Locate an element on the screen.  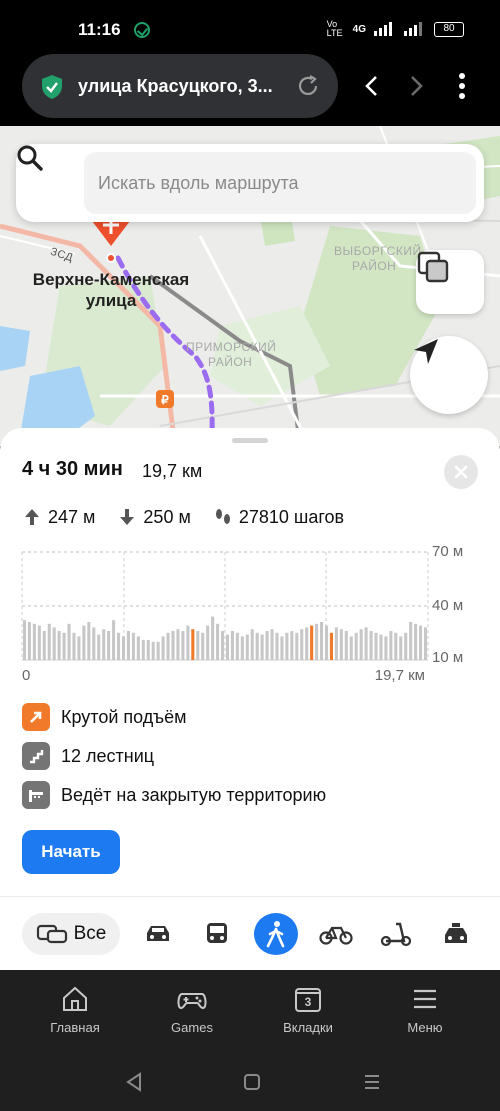
chart-x-start-label: 0 is located at coordinates (26, 675).